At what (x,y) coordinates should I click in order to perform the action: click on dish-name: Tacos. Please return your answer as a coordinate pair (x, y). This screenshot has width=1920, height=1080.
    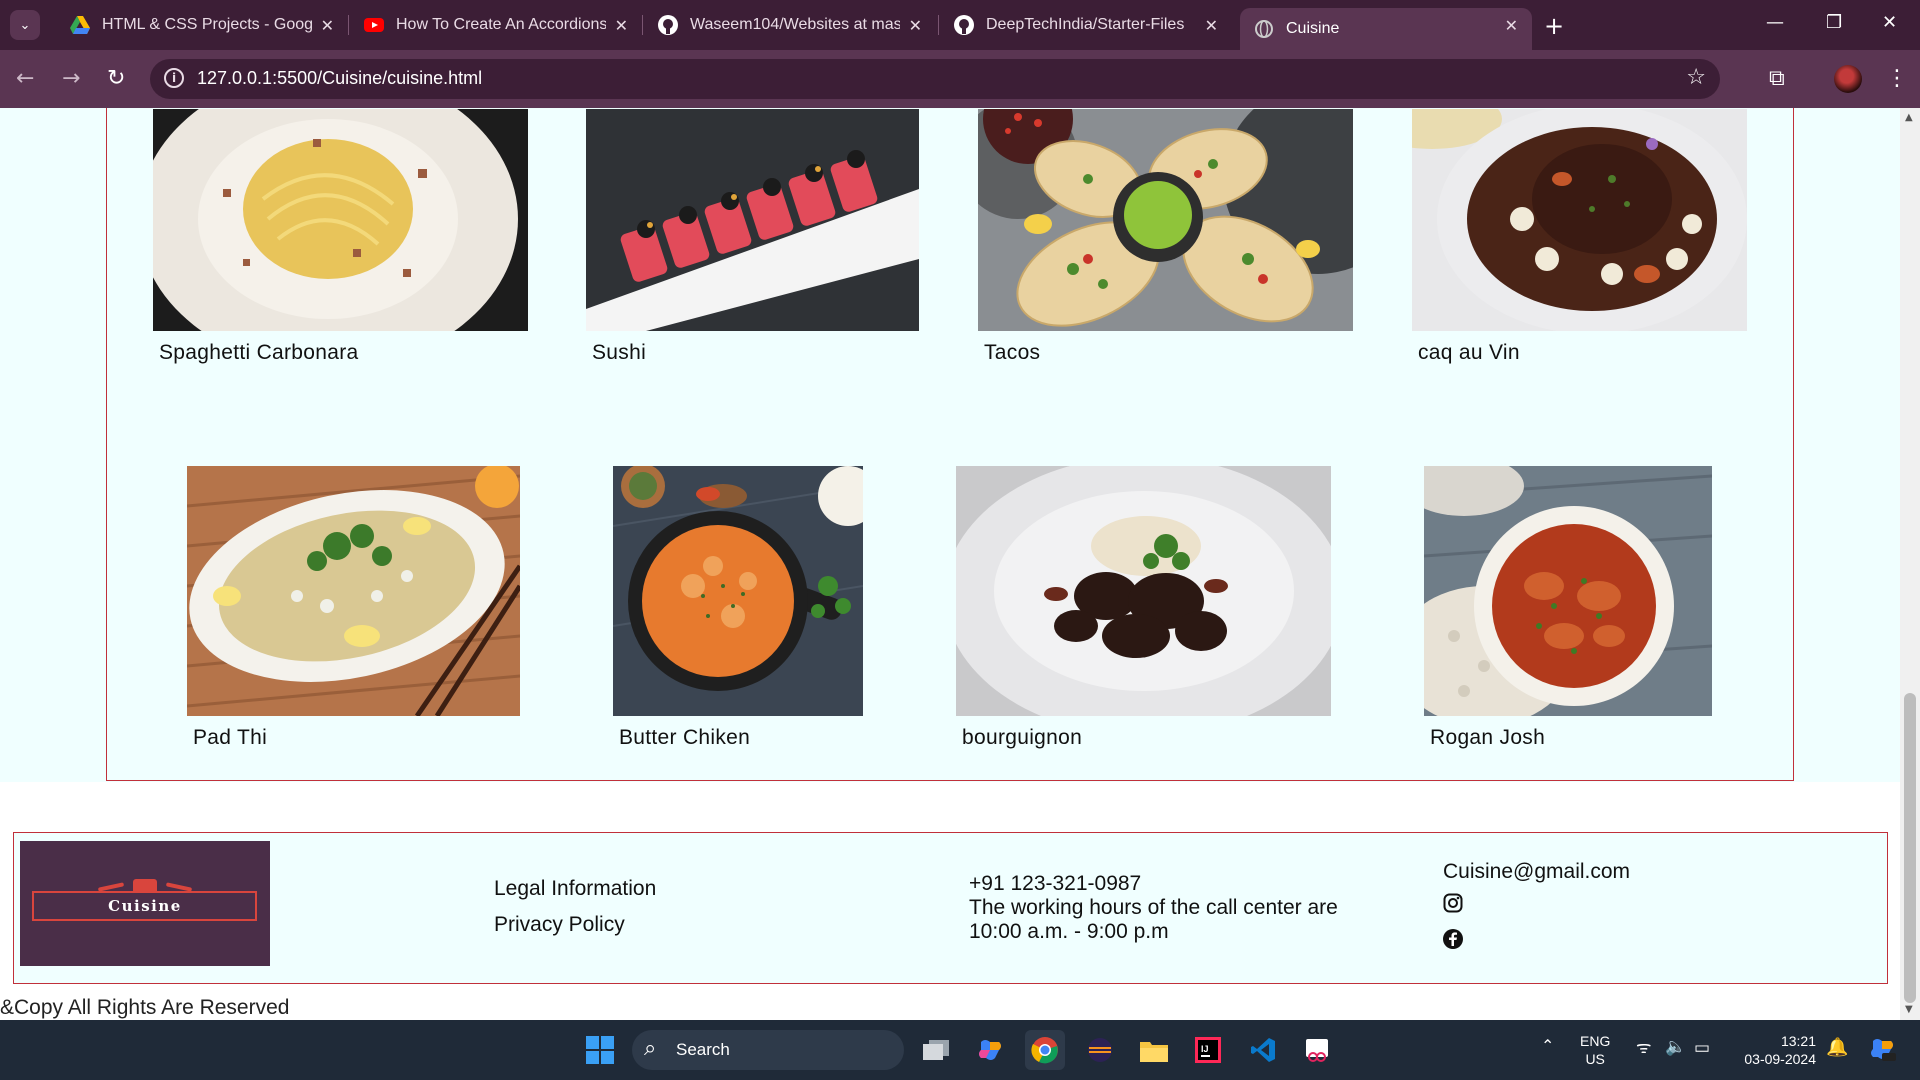
    Looking at the image, I should click on (1012, 352).